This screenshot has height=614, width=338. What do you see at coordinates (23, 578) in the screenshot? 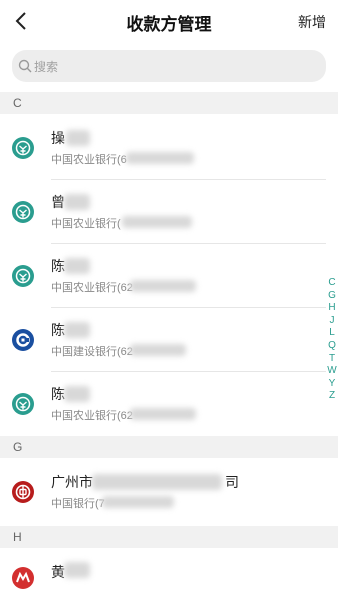
I see `cmb-bank-icon` at bounding box center [23, 578].